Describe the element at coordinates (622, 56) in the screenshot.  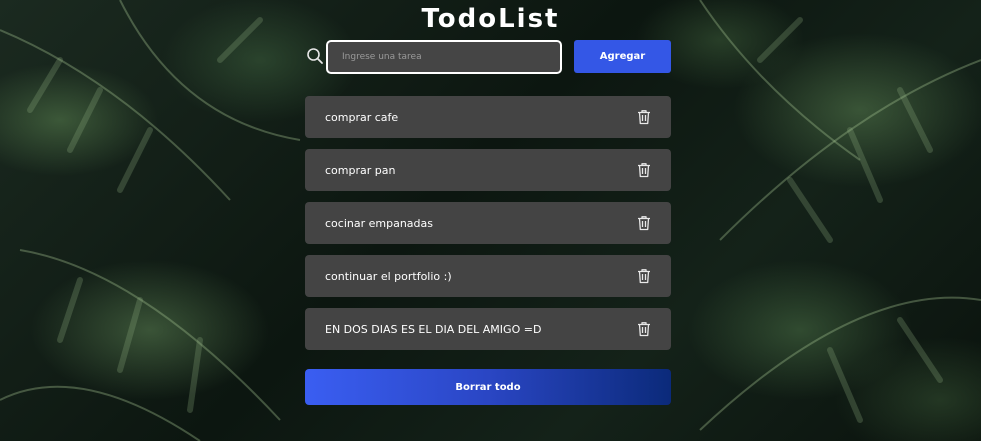
I see `add-task-button: Agregar` at that location.